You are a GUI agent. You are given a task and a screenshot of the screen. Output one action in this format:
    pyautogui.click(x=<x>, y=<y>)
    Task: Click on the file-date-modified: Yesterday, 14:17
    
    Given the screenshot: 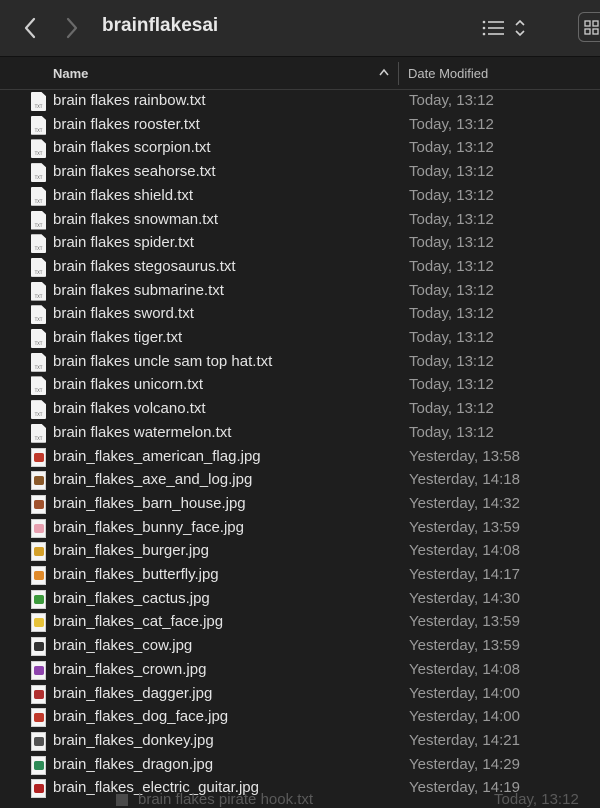 What is the action you would take?
    pyautogui.click(x=464, y=574)
    